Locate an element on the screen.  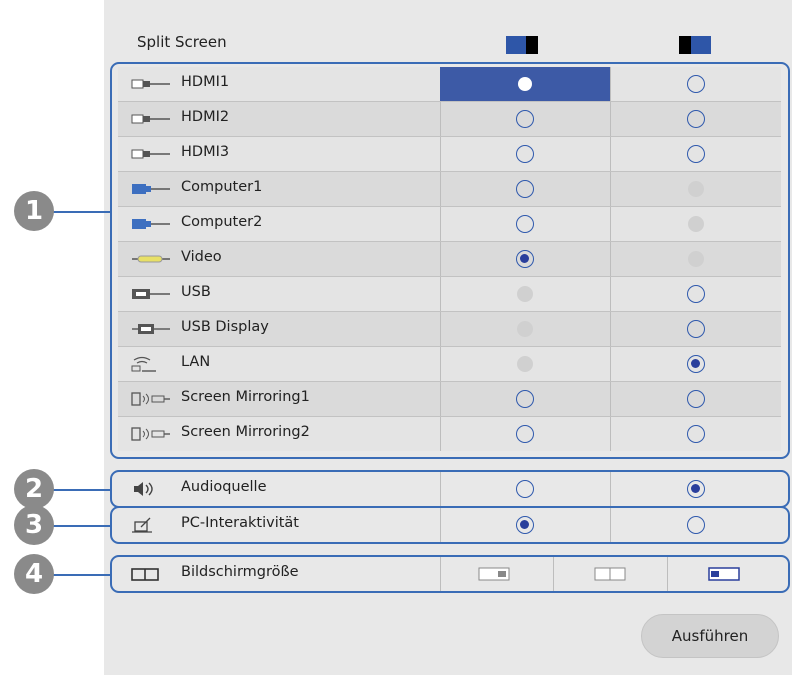
pc-right-radio is located at coordinates (695, 525).